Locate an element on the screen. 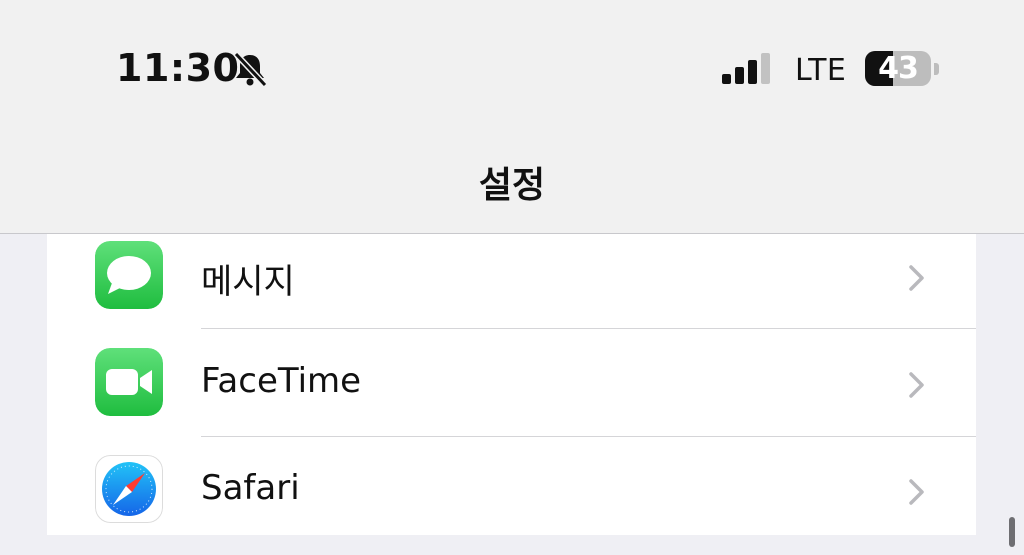 This screenshot has width=1024, height=555. battery-cap is located at coordinates (936, 69).